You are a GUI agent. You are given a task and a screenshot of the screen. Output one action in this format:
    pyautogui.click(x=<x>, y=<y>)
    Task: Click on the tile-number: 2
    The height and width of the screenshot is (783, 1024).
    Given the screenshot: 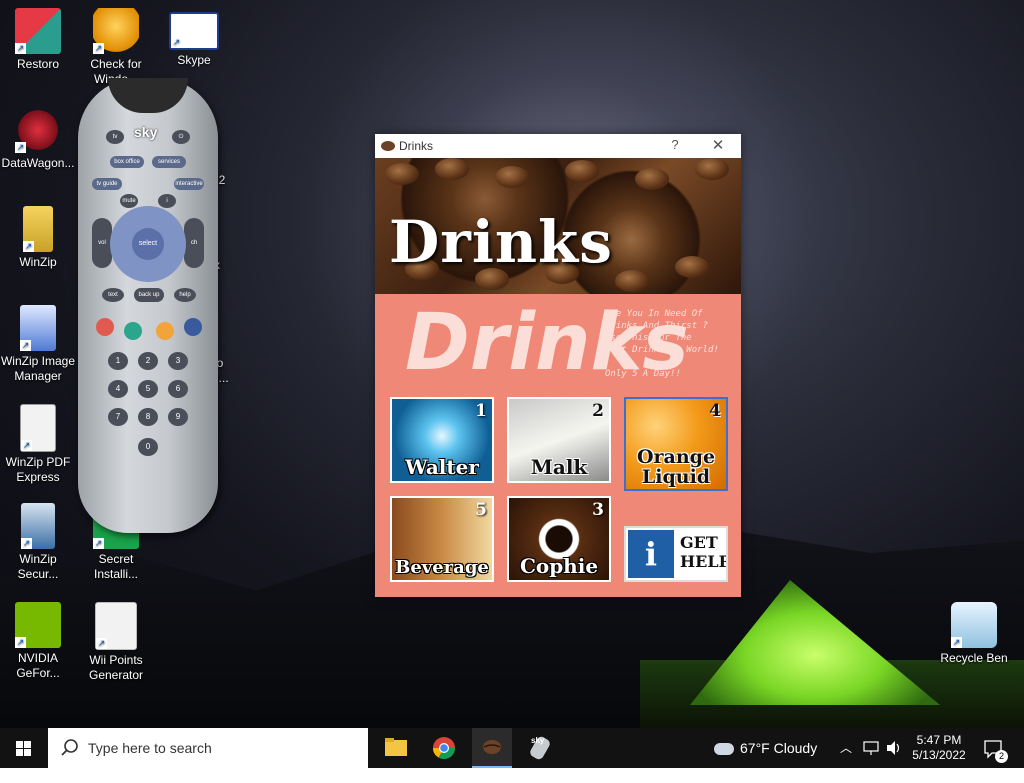 What is the action you would take?
    pyautogui.click(x=598, y=411)
    